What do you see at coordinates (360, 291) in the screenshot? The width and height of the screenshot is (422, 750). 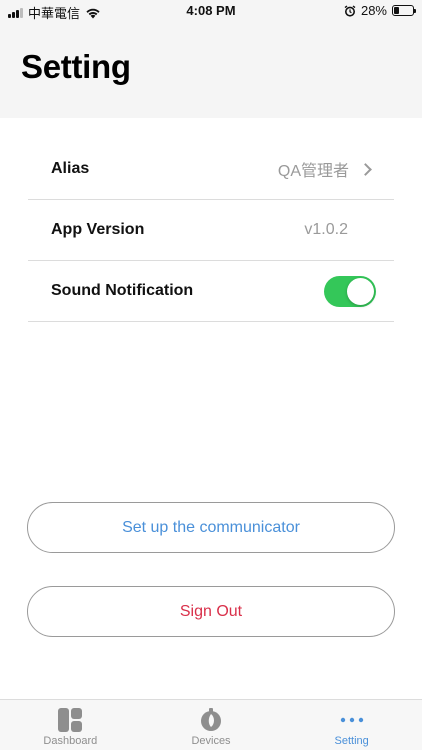 I see `toggle-knob` at bounding box center [360, 291].